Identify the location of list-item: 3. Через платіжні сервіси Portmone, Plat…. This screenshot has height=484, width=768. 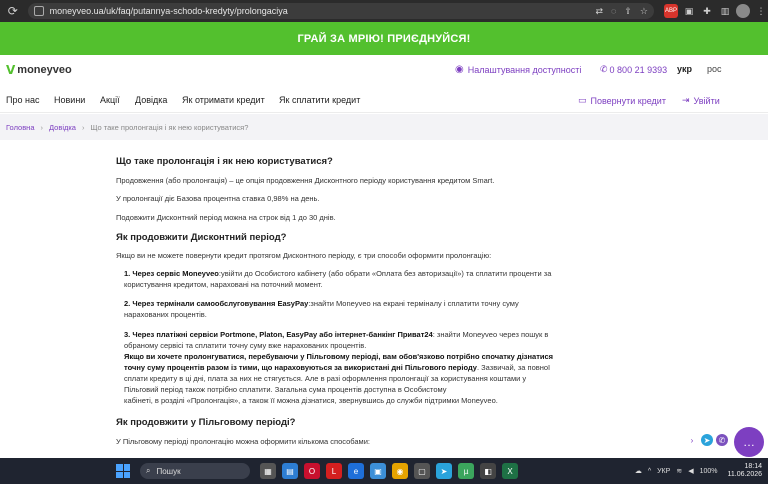
(369, 367).